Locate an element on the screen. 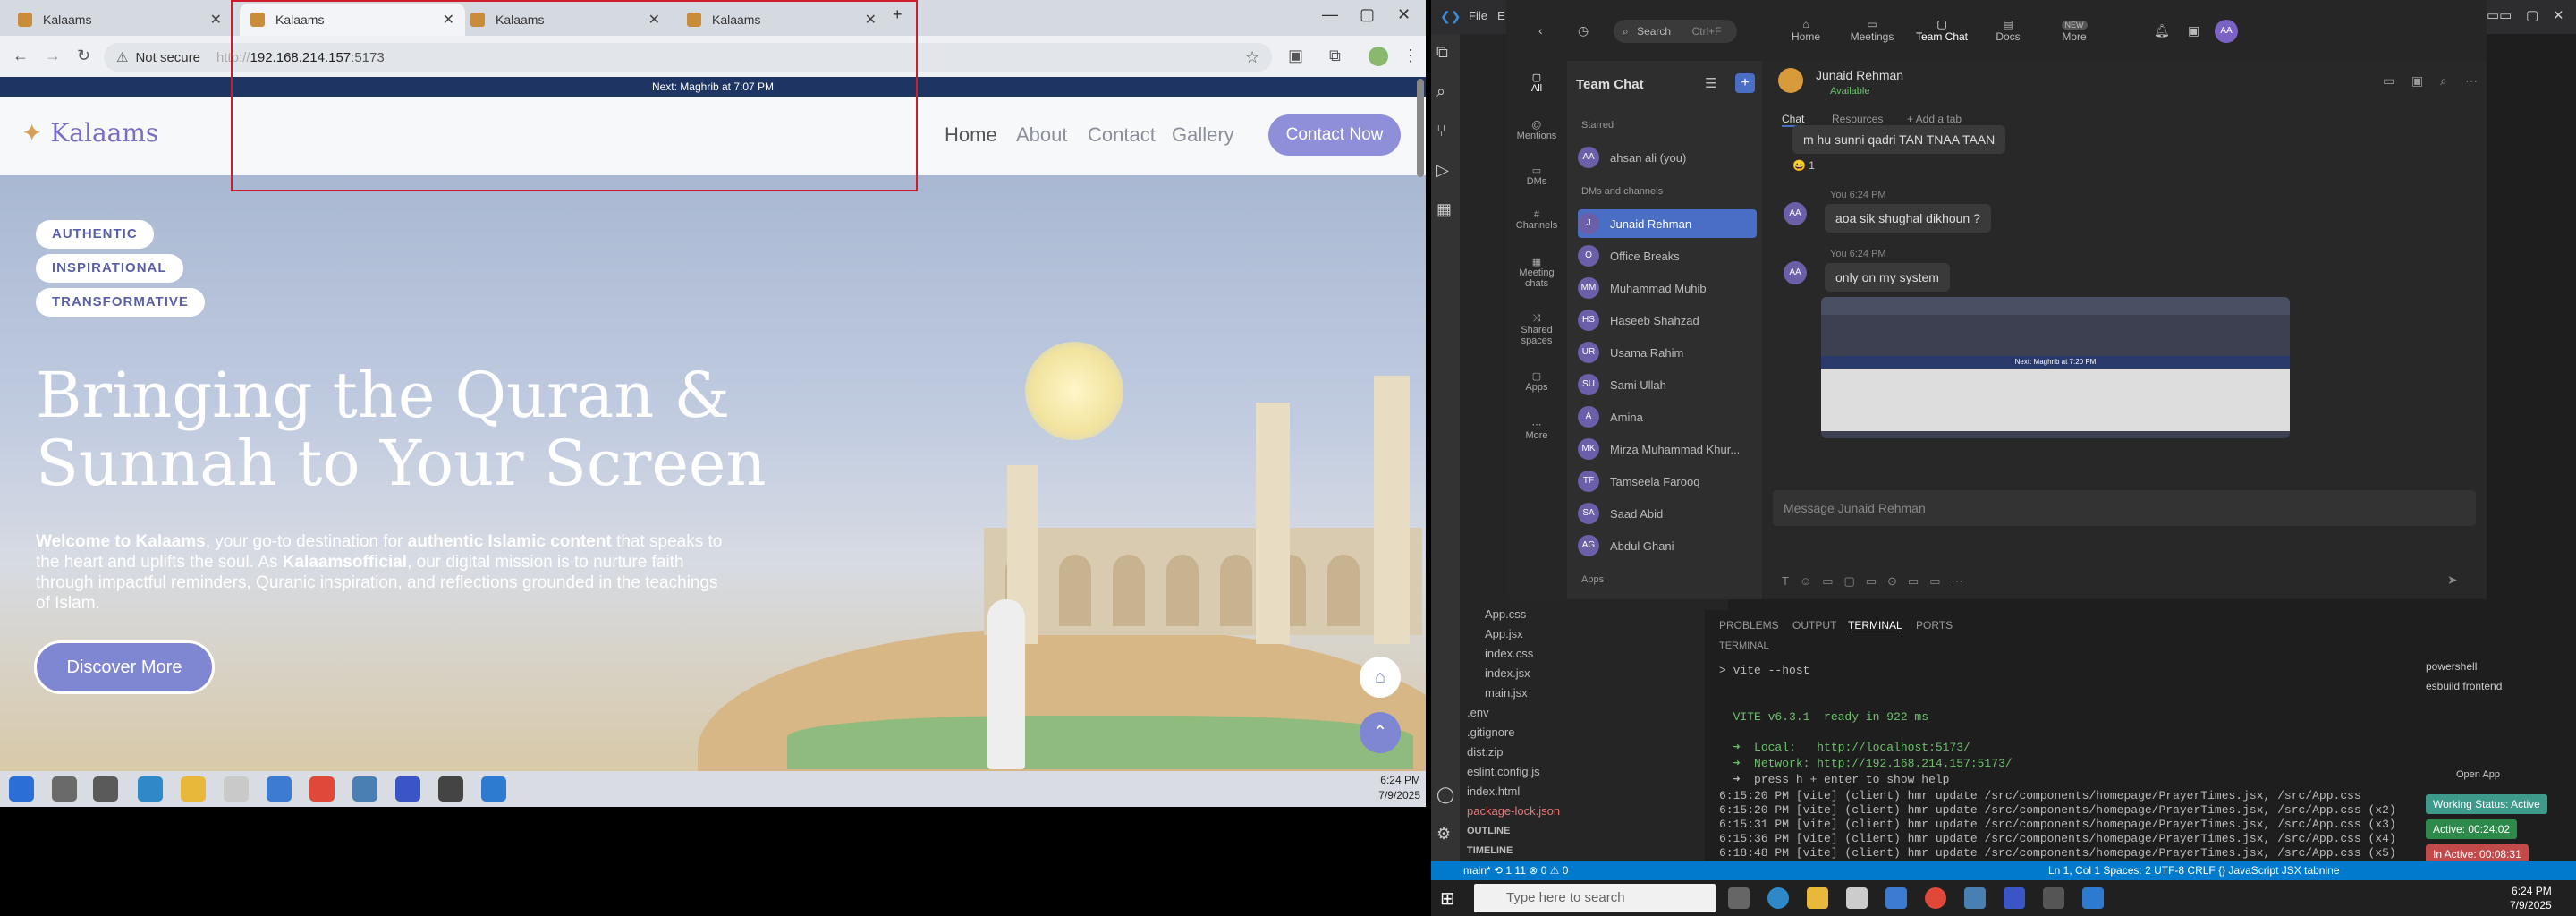 This screenshot has height=916, width=2576. shared-screenshot: Next: Maghrib at 7:20 PM is located at coordinates (2055, 367).